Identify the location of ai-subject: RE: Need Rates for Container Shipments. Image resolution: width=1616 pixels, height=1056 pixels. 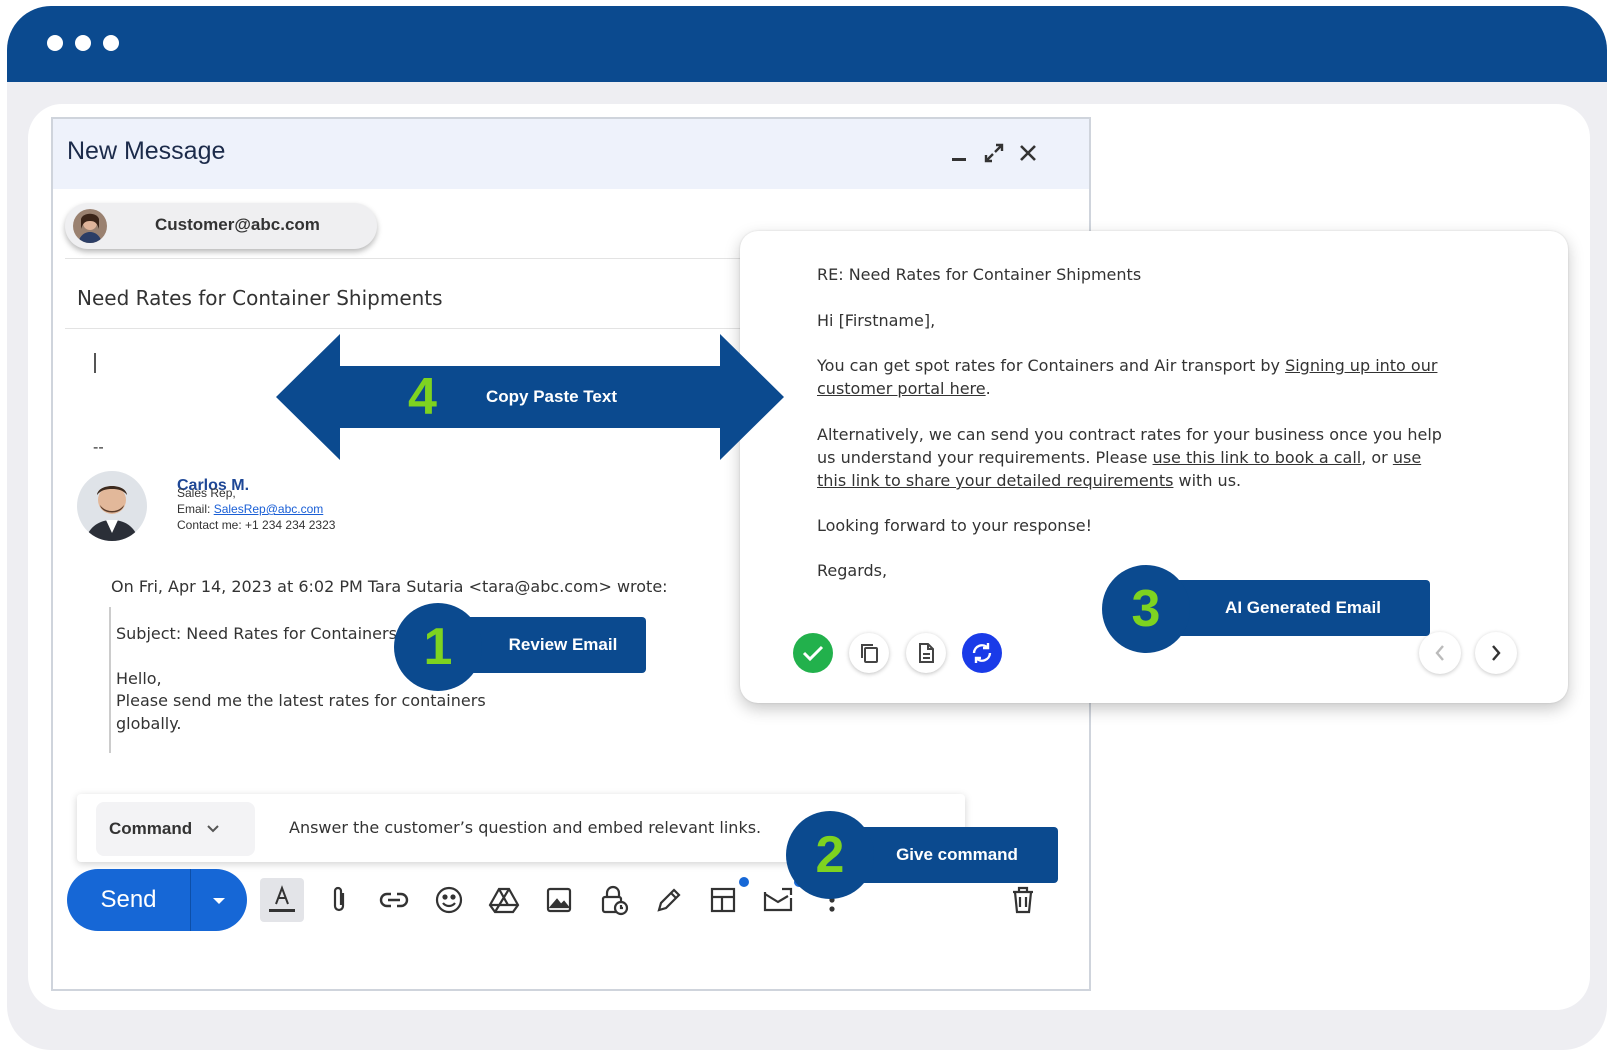
(979, 274).